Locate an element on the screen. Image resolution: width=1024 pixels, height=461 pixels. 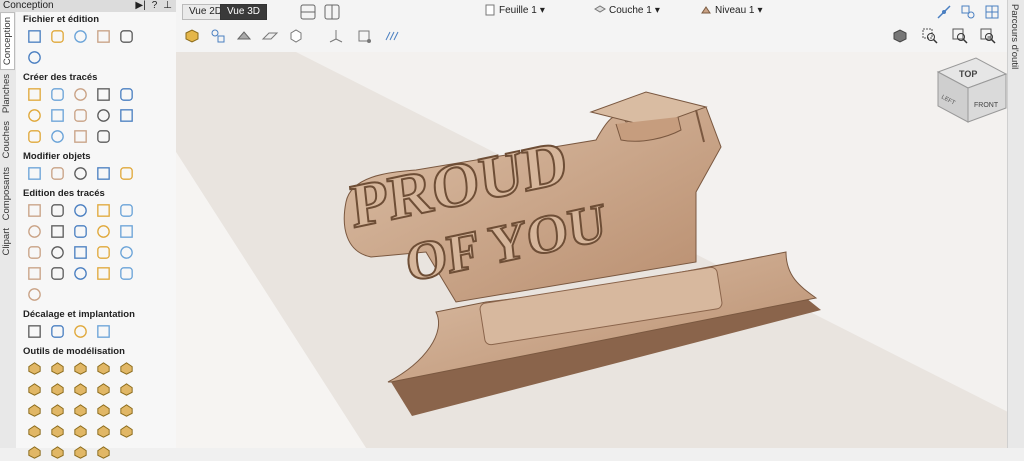
zoom-fit-icon is located at coordinates (960, 36).